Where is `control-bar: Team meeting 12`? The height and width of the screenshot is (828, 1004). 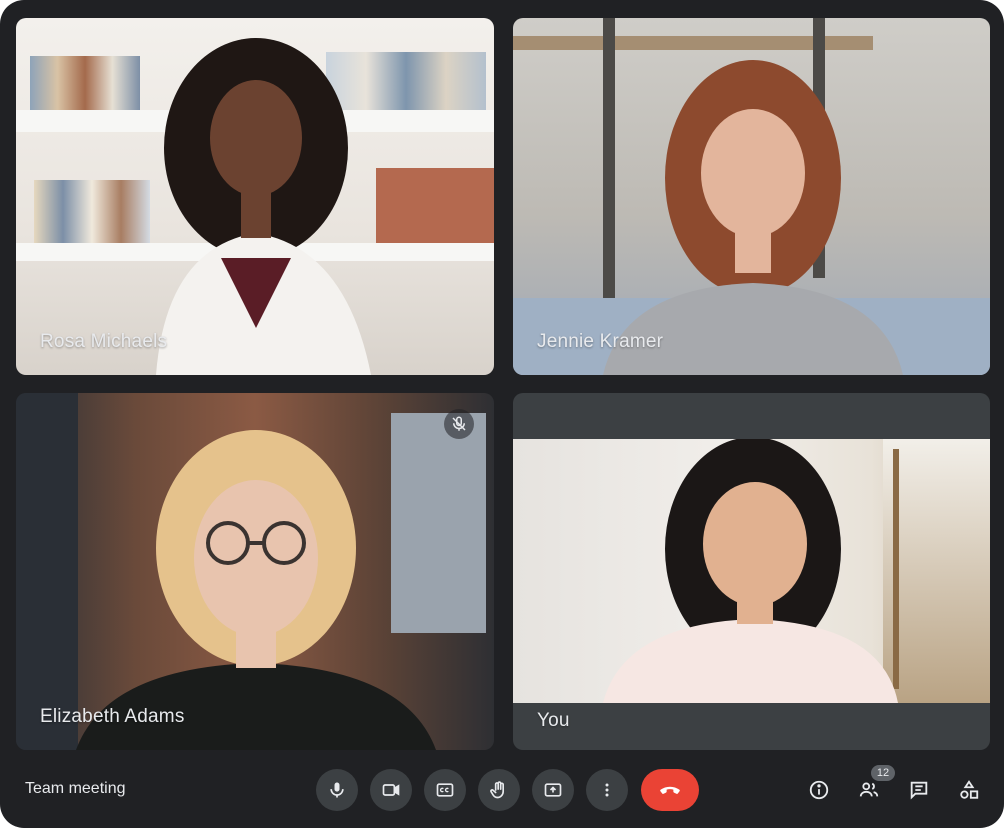
control-bar: Team meeting 12 is located at coordinates (502, 790).